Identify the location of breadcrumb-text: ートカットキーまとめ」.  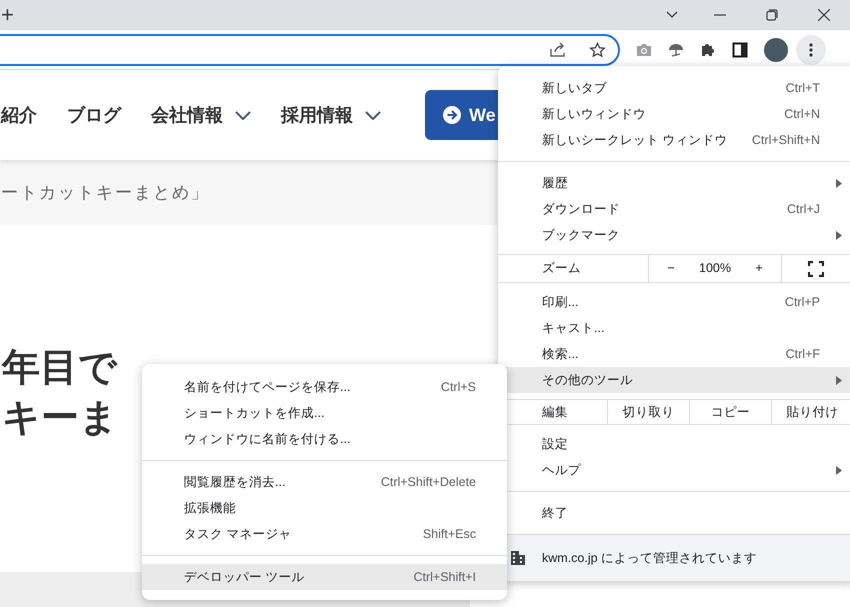
(105, 193).